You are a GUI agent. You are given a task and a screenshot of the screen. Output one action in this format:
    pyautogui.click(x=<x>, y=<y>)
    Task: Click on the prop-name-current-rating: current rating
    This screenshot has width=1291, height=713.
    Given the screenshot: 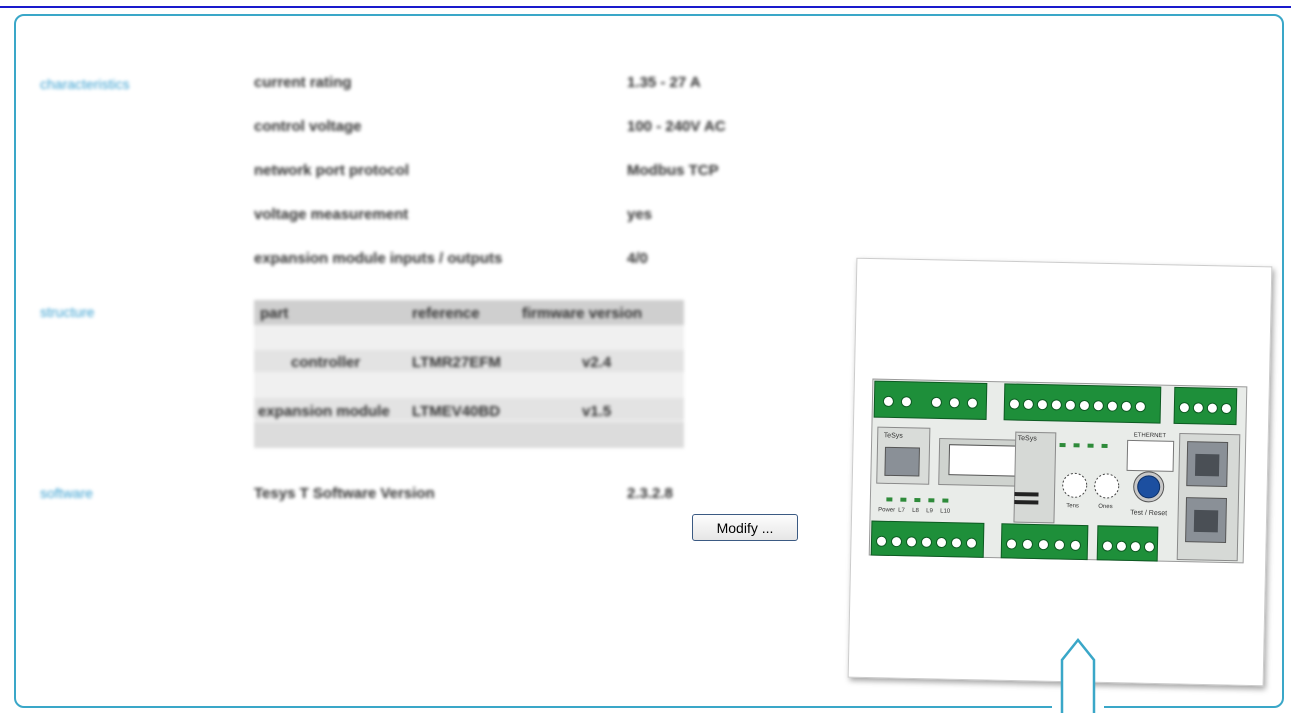 What is the action you would take?
    pyautogui.click(x=303, y=82)
    